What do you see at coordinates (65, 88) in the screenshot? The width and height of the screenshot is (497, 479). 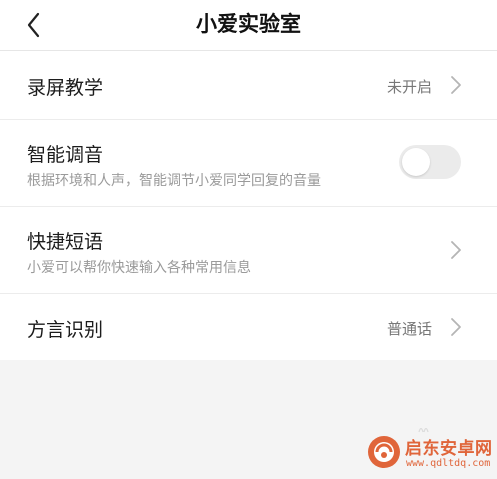 I see `setting-title: 录屏教学` at bounding box center [65, 88].